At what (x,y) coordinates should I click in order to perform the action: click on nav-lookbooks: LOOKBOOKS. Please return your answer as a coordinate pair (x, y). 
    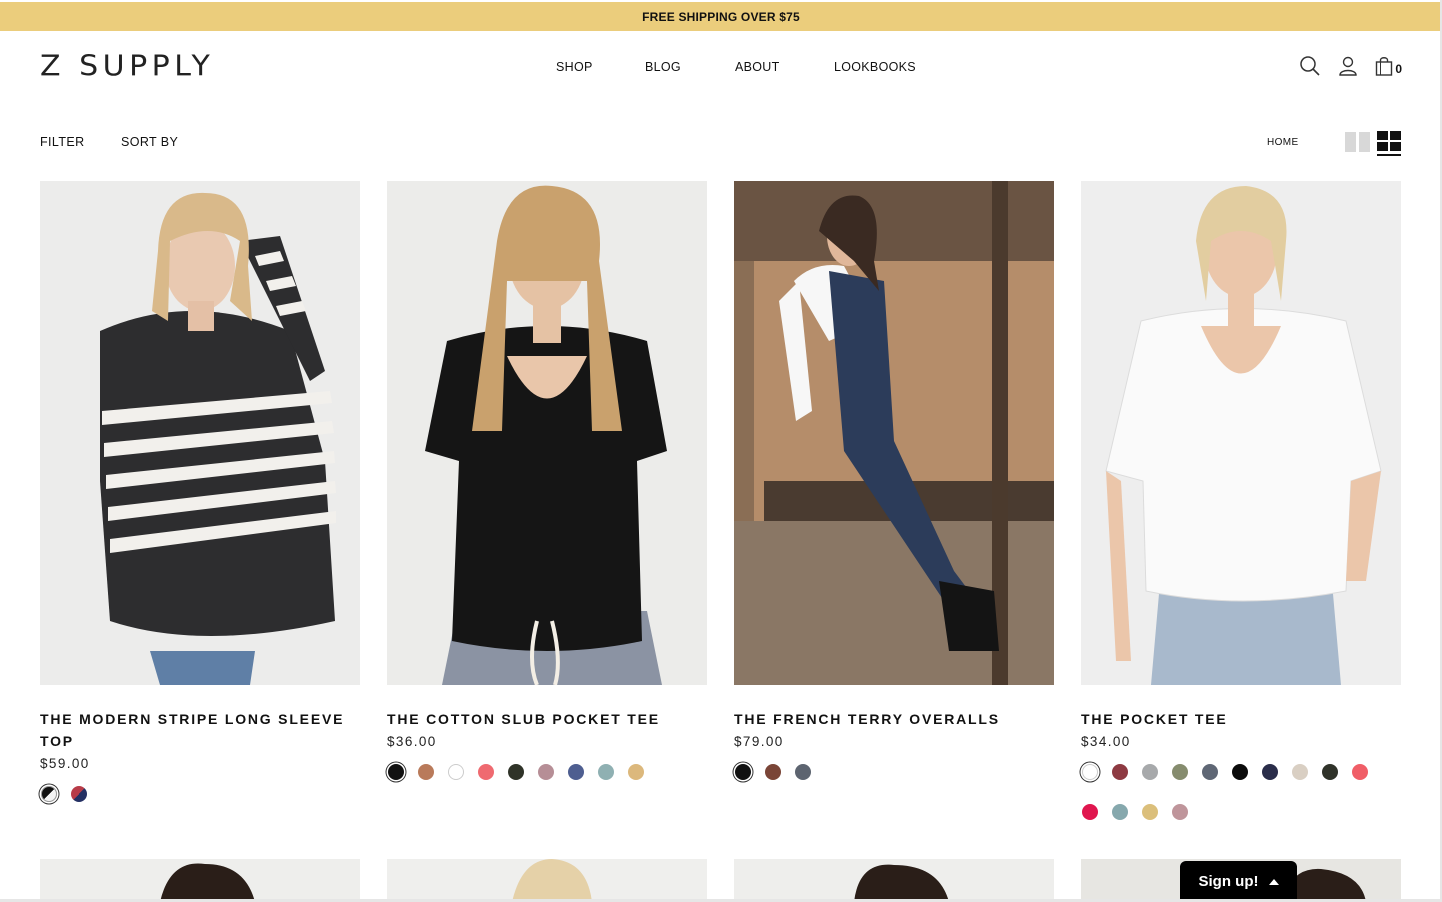
    Looking at the image, I should click on (875, 67).